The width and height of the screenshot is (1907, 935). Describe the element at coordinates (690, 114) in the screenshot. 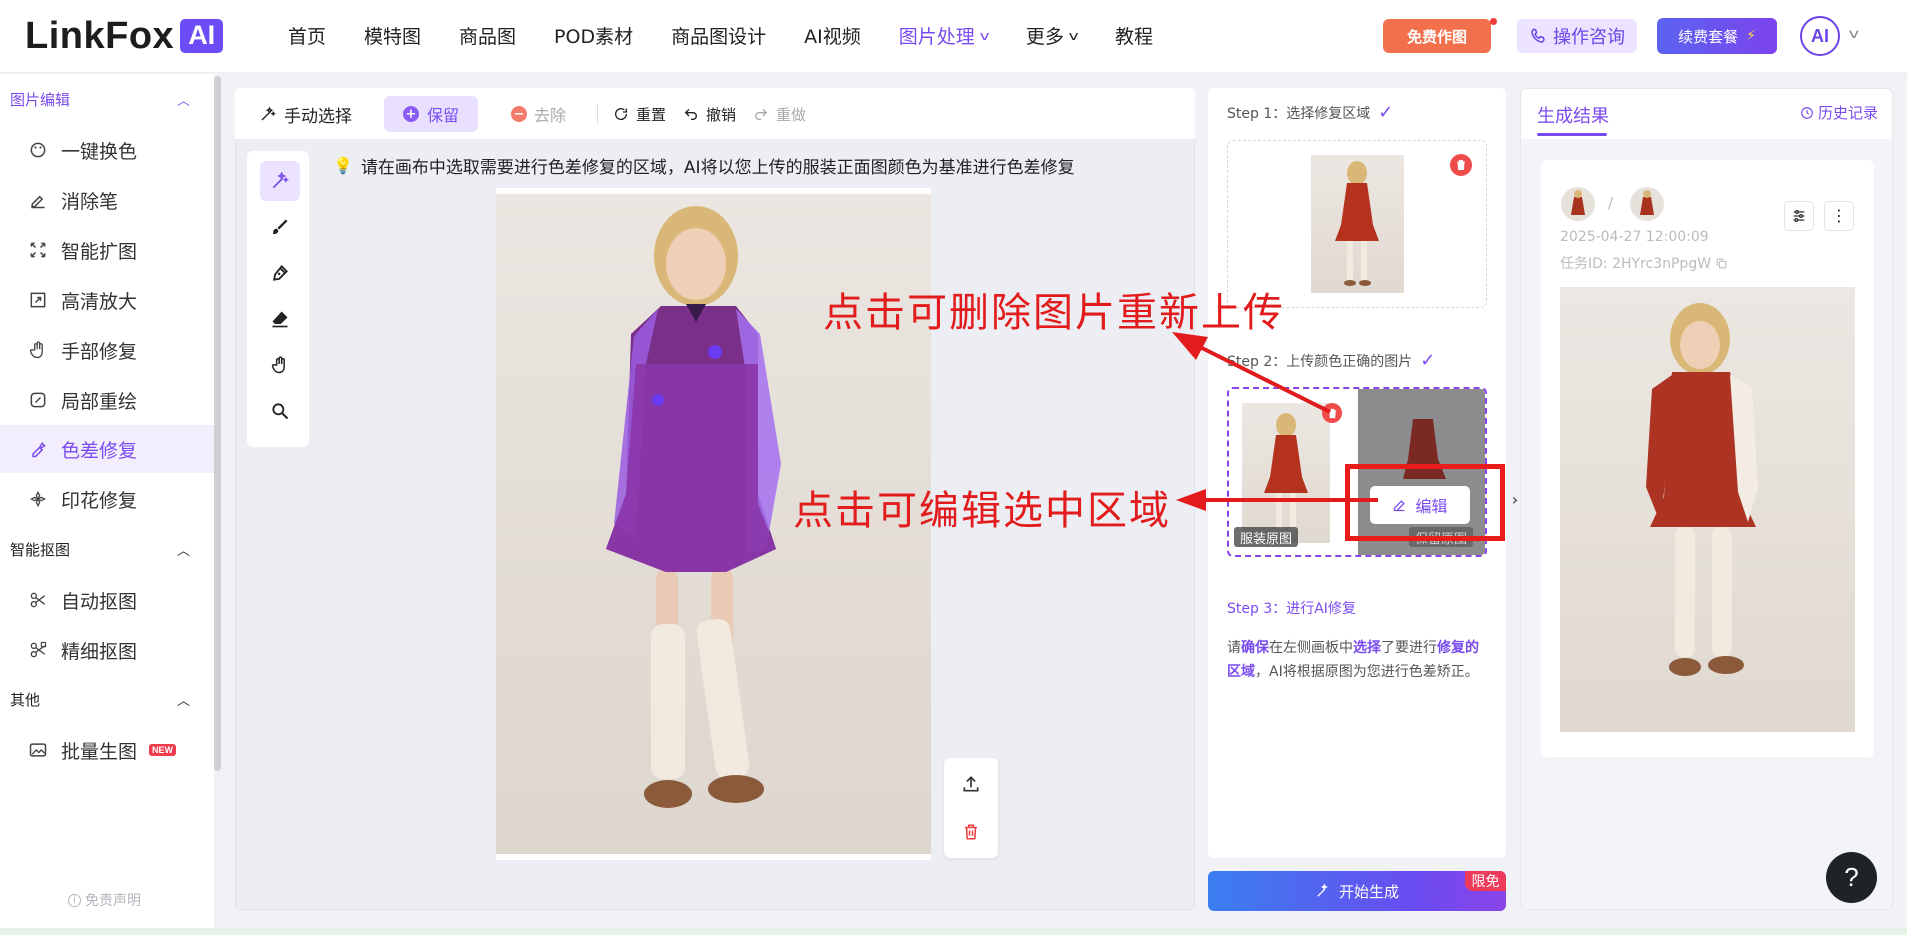

I see `undo-icon` at that location.